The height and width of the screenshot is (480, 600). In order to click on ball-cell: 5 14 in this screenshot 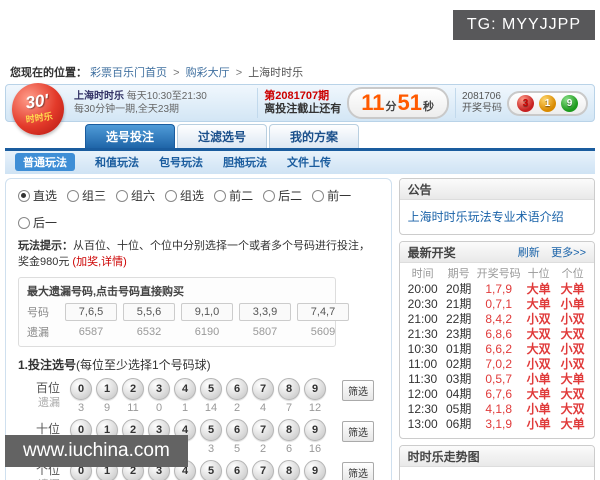, I will do `click(211, 396)`.